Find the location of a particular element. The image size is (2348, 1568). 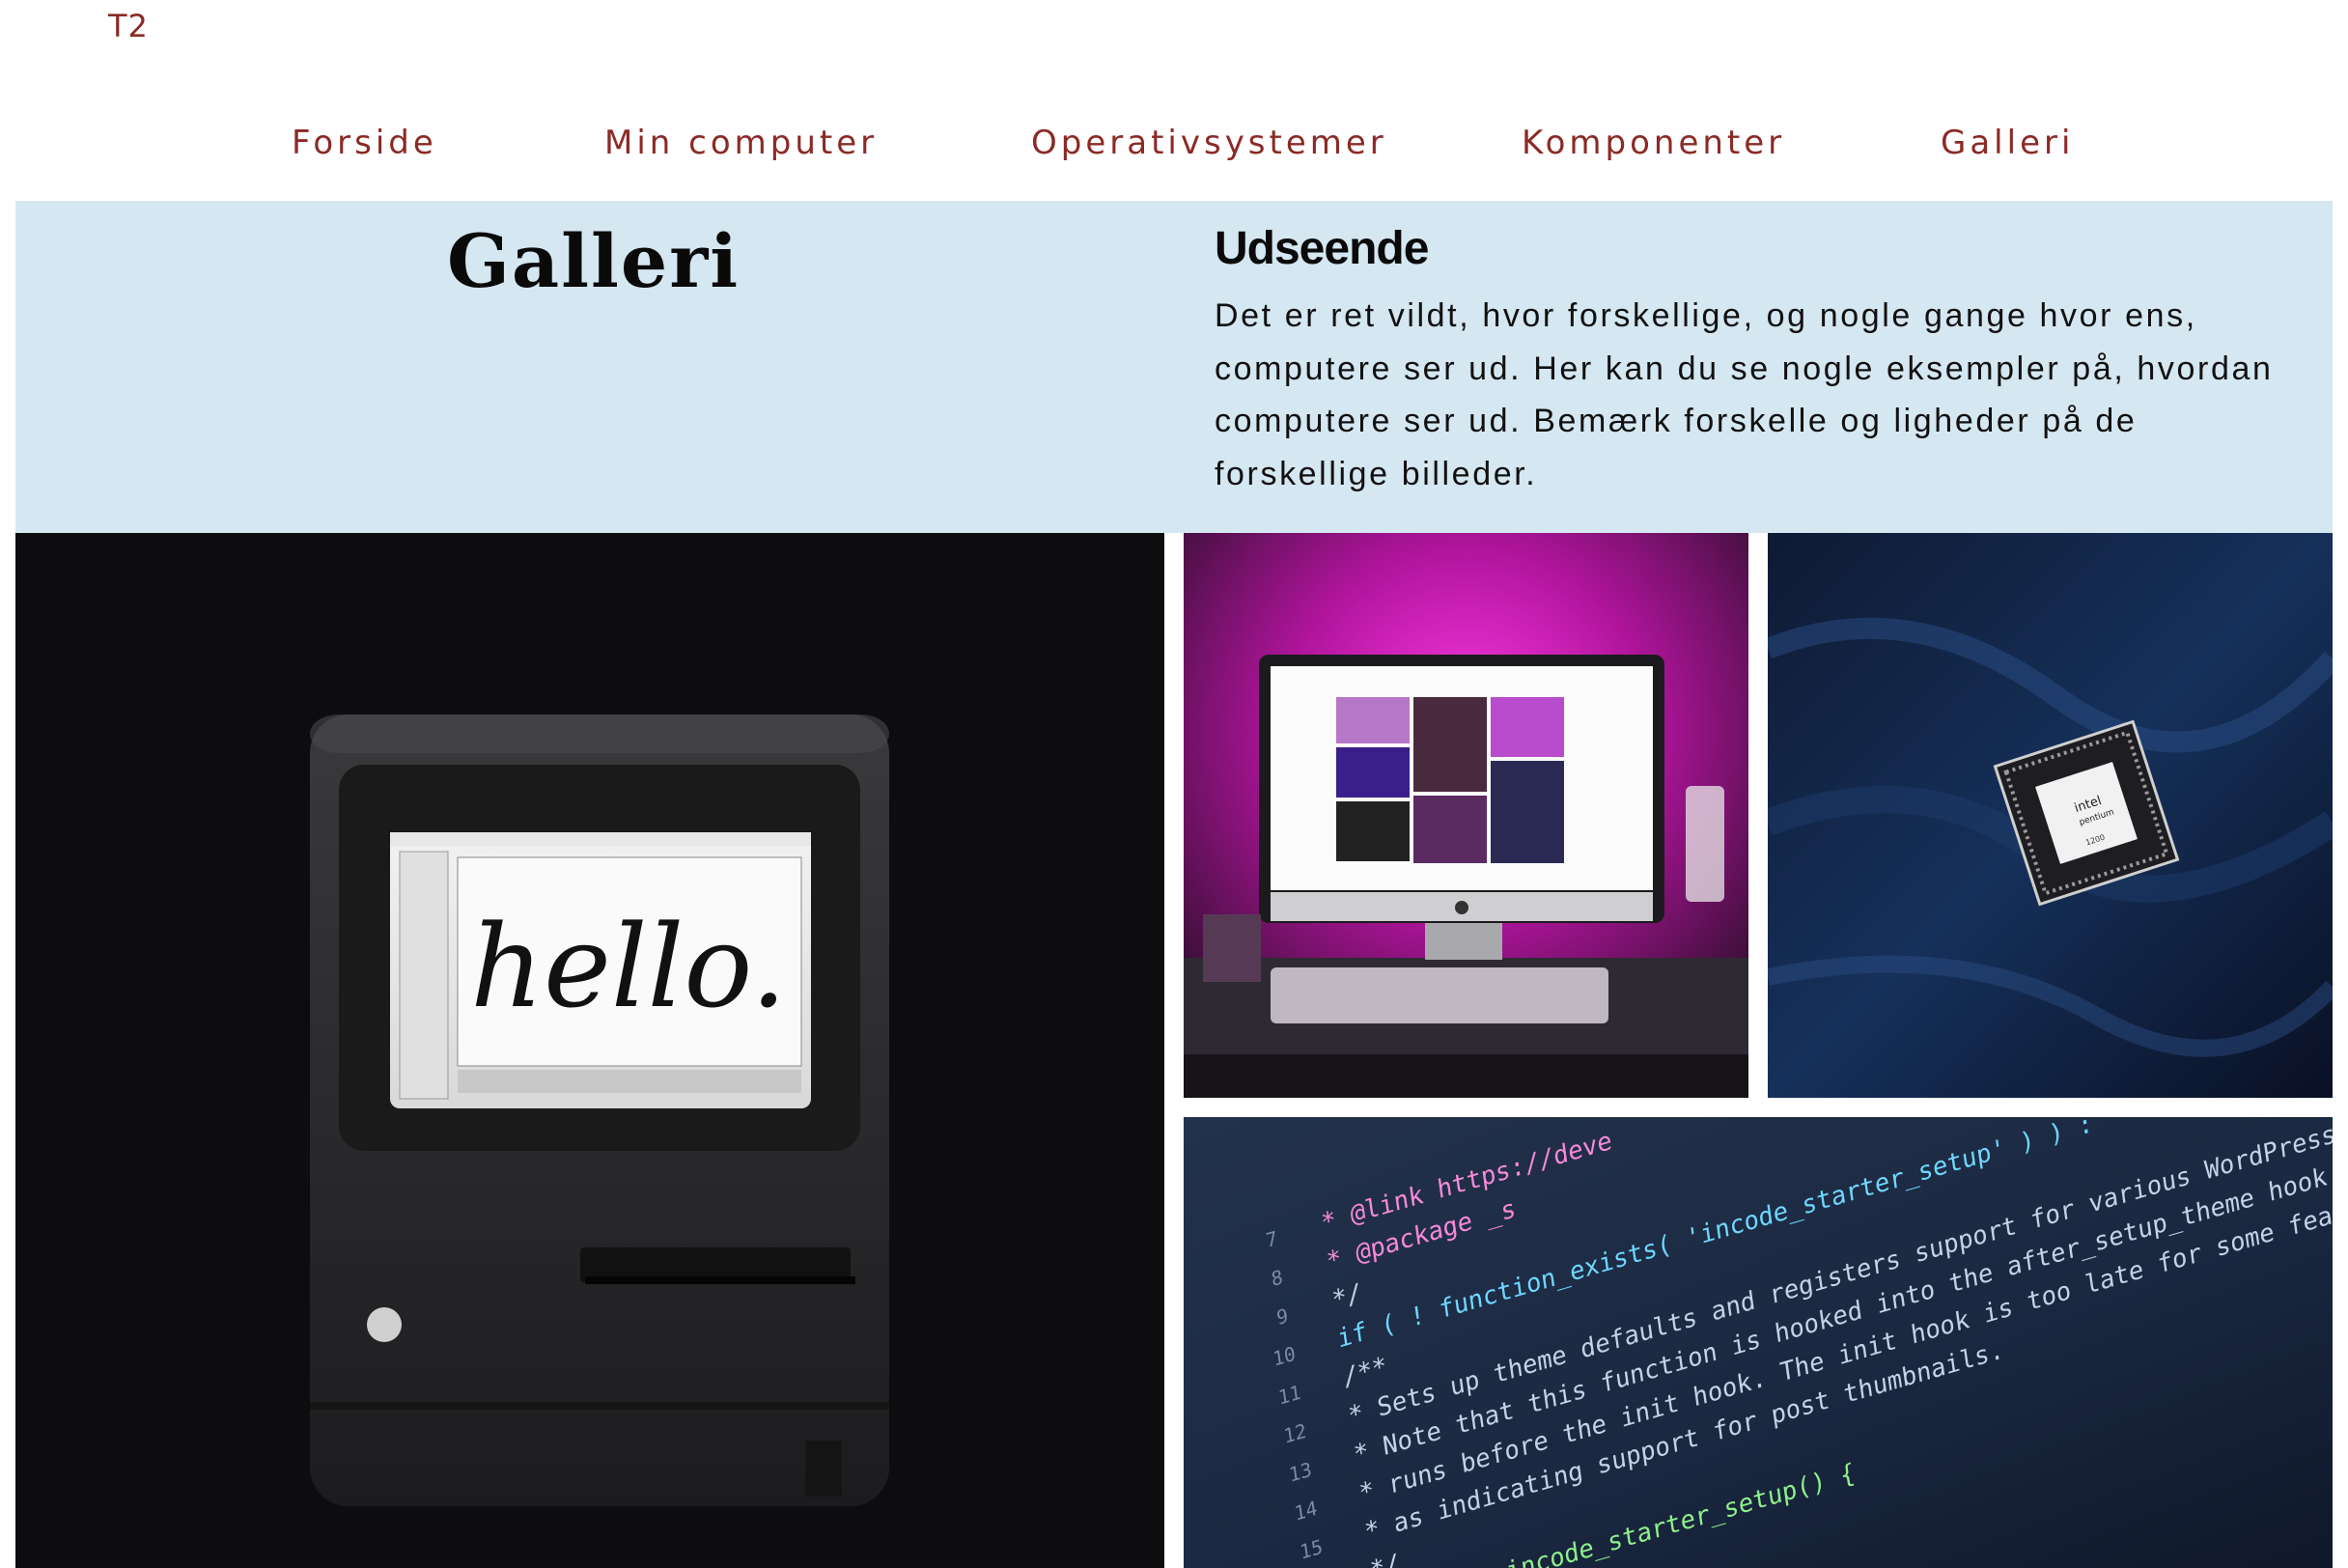

photo-desk-setup is located at coordinates (1466, 816).